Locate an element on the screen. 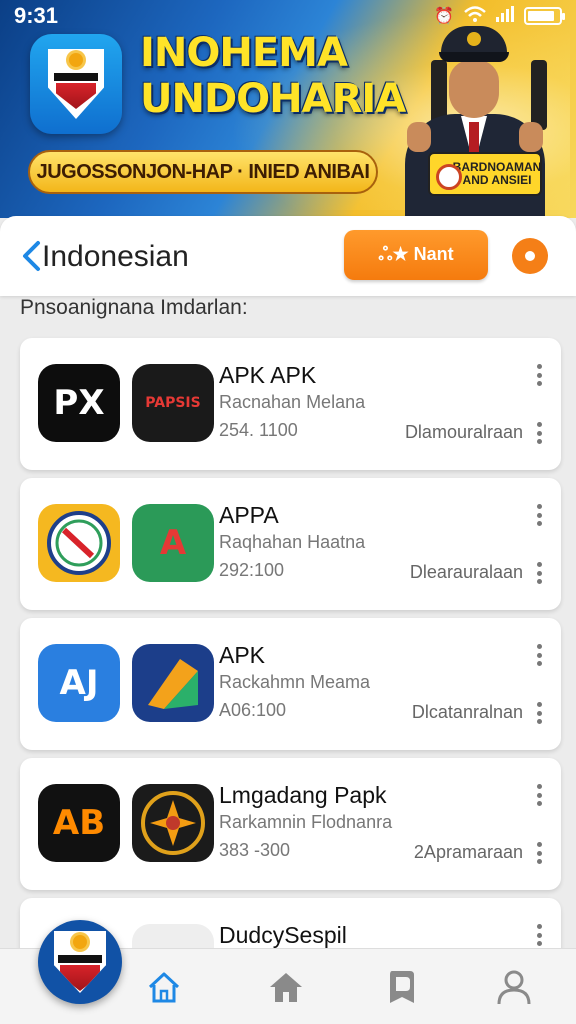 The width and height of the screenshot is (576, 1024). app-list-item: A APPA Raqhahan Haatna 292:100 Dlearauralaan is located at coordinates (290, 544).